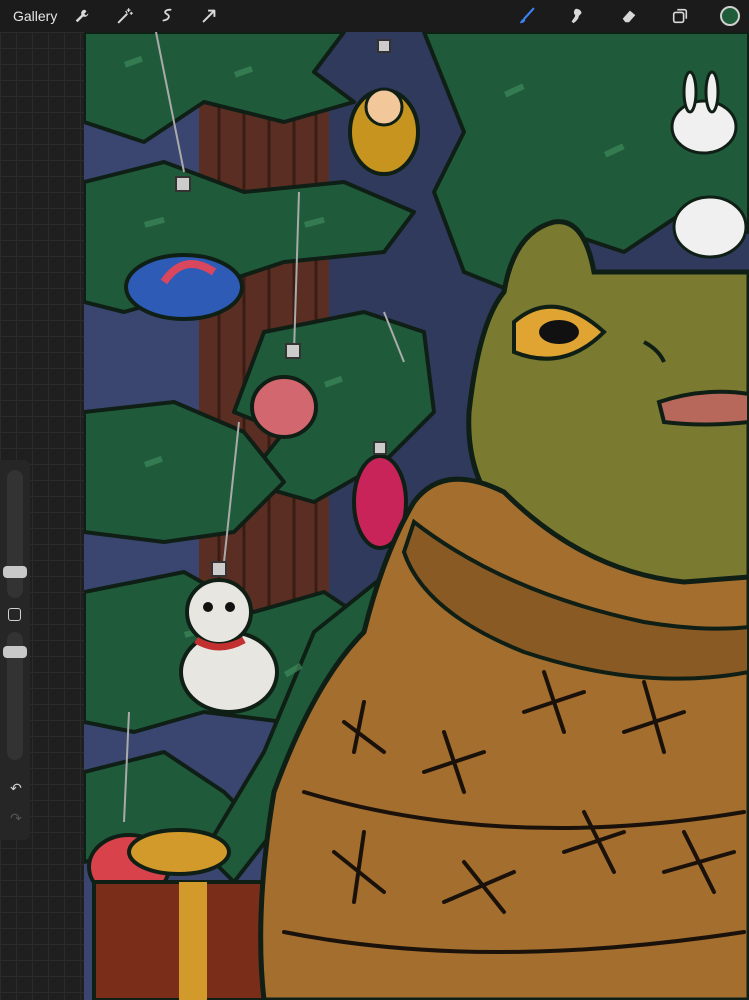  I want to click on gallery-button: Gallery, so click(35, 16).